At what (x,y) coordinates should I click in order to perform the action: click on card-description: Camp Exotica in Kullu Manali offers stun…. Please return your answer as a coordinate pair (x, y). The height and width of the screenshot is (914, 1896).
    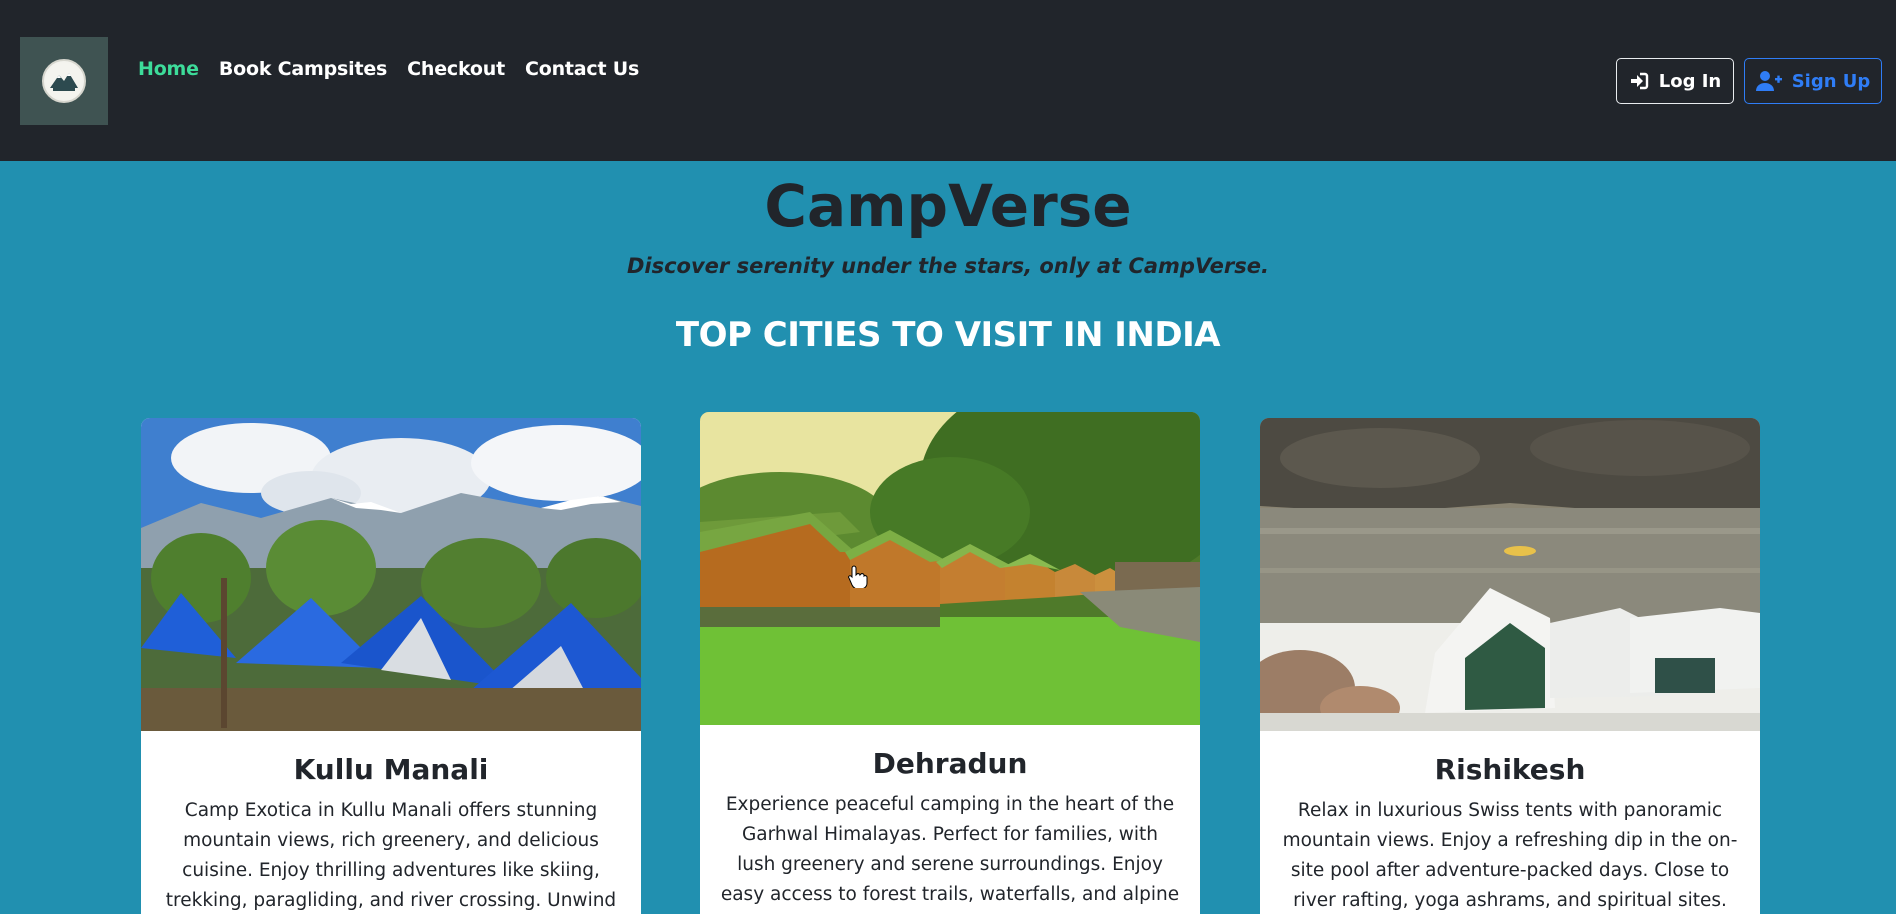
    Looking at the image, I should click on (391, 855).